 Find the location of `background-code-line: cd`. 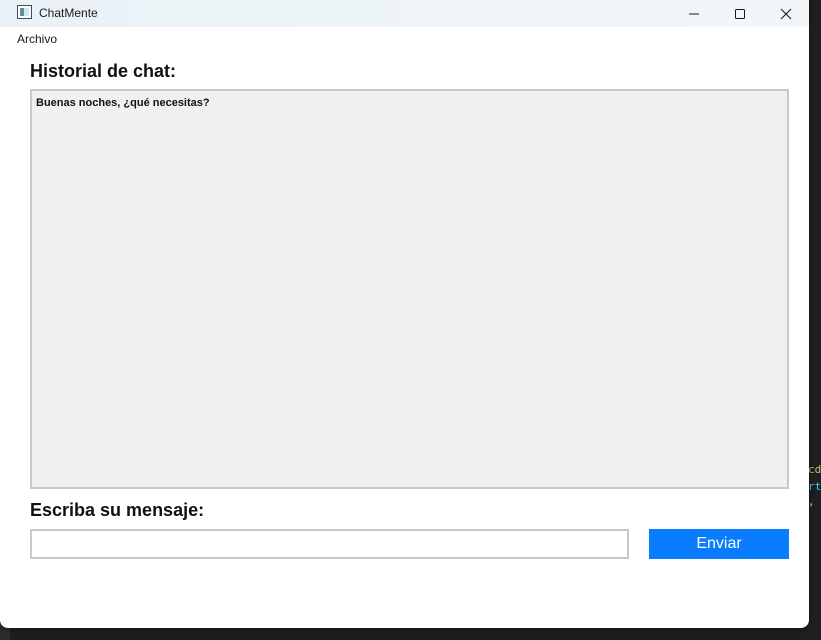

background-code-line: cd is located at coordinates (814, 469).